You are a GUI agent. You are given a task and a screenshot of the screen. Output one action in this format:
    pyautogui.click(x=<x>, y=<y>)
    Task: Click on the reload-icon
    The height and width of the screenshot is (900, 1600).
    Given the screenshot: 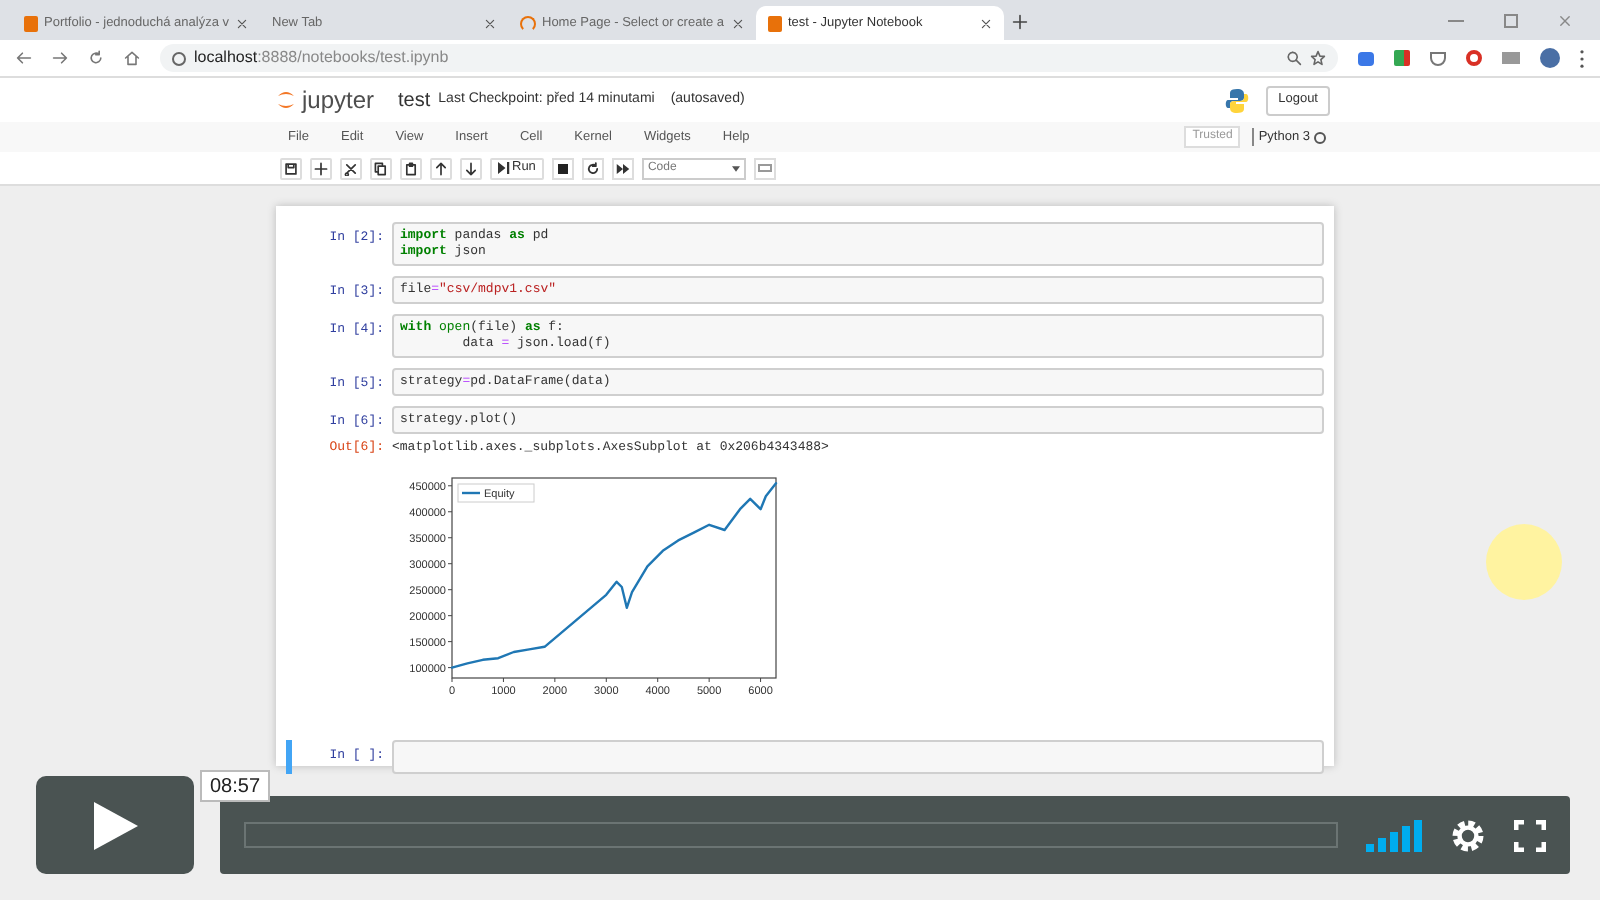 What is the action you would take?
    pyautogui.click(x=96, y=58)
    